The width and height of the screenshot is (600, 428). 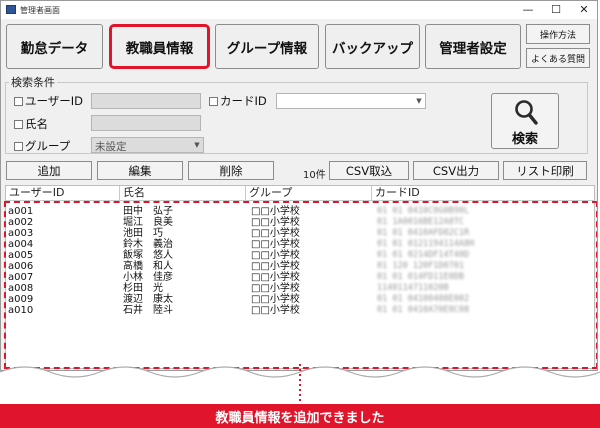 I want to click on table-row: a006 高橋 和人 □□小学校 01 120 120F1D0701, so click(x=300, y=266).